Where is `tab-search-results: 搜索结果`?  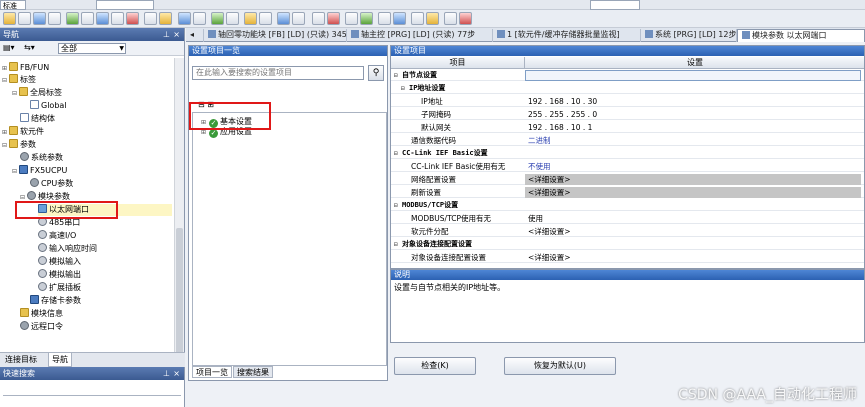
tab-search-results: 搜索结果 is located at coordinates (253, 372).